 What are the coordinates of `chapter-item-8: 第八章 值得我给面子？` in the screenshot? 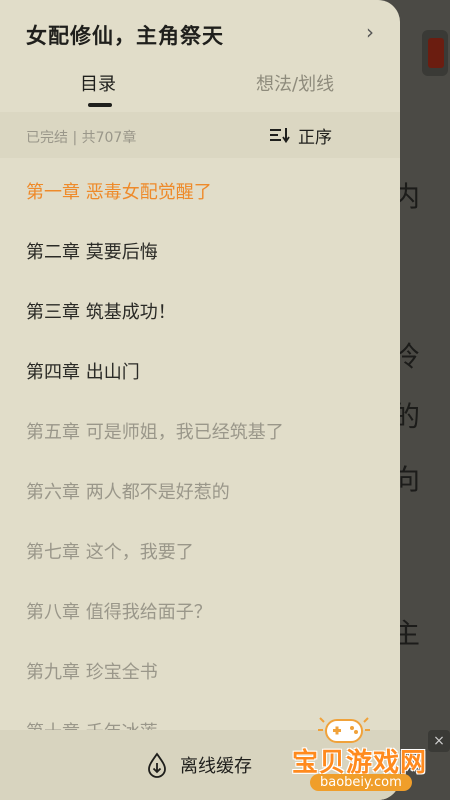 It's located at (119, 611).